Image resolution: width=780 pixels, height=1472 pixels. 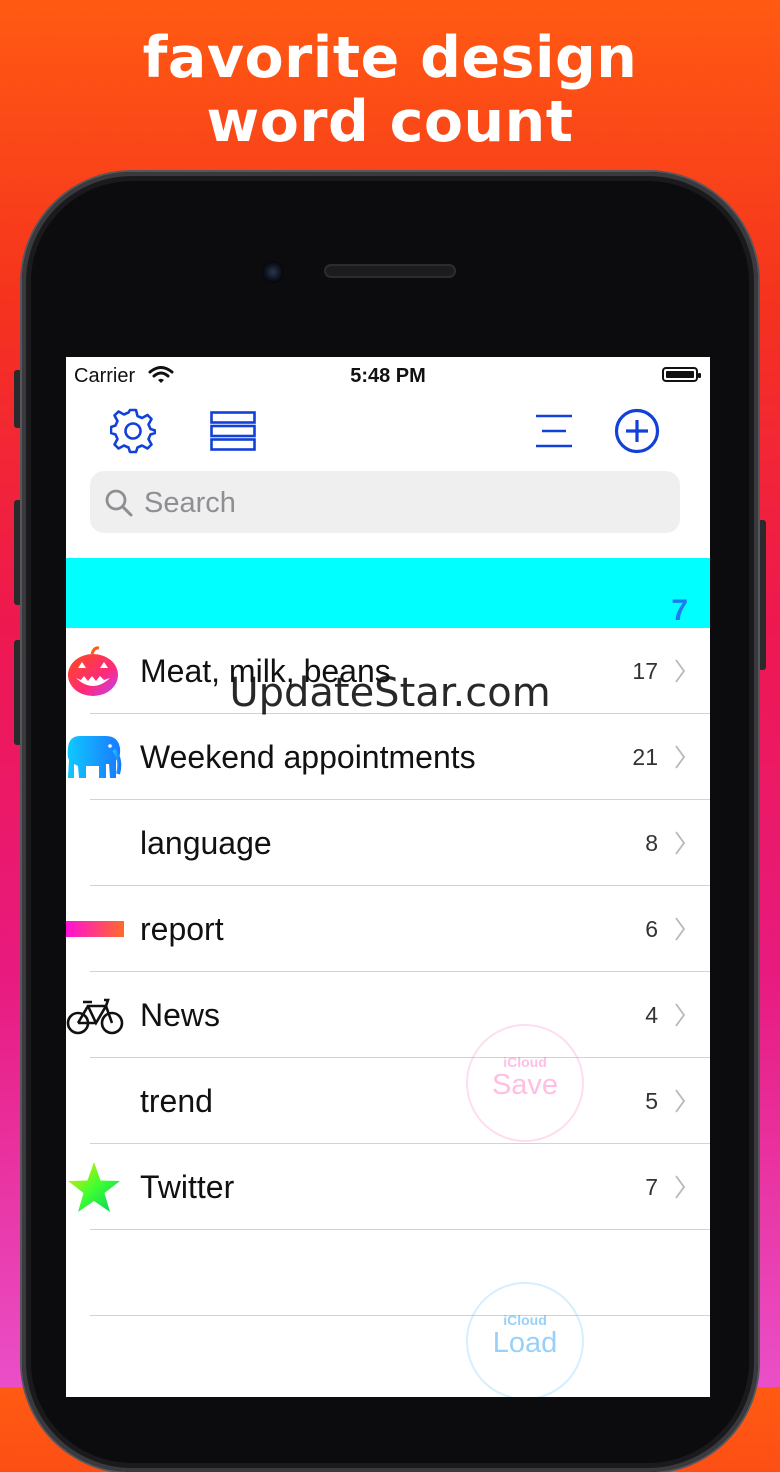 What do you see at coordinates (133, 431) in the screenshot?
I see `gear-icon` at bounding box center [133, 431].